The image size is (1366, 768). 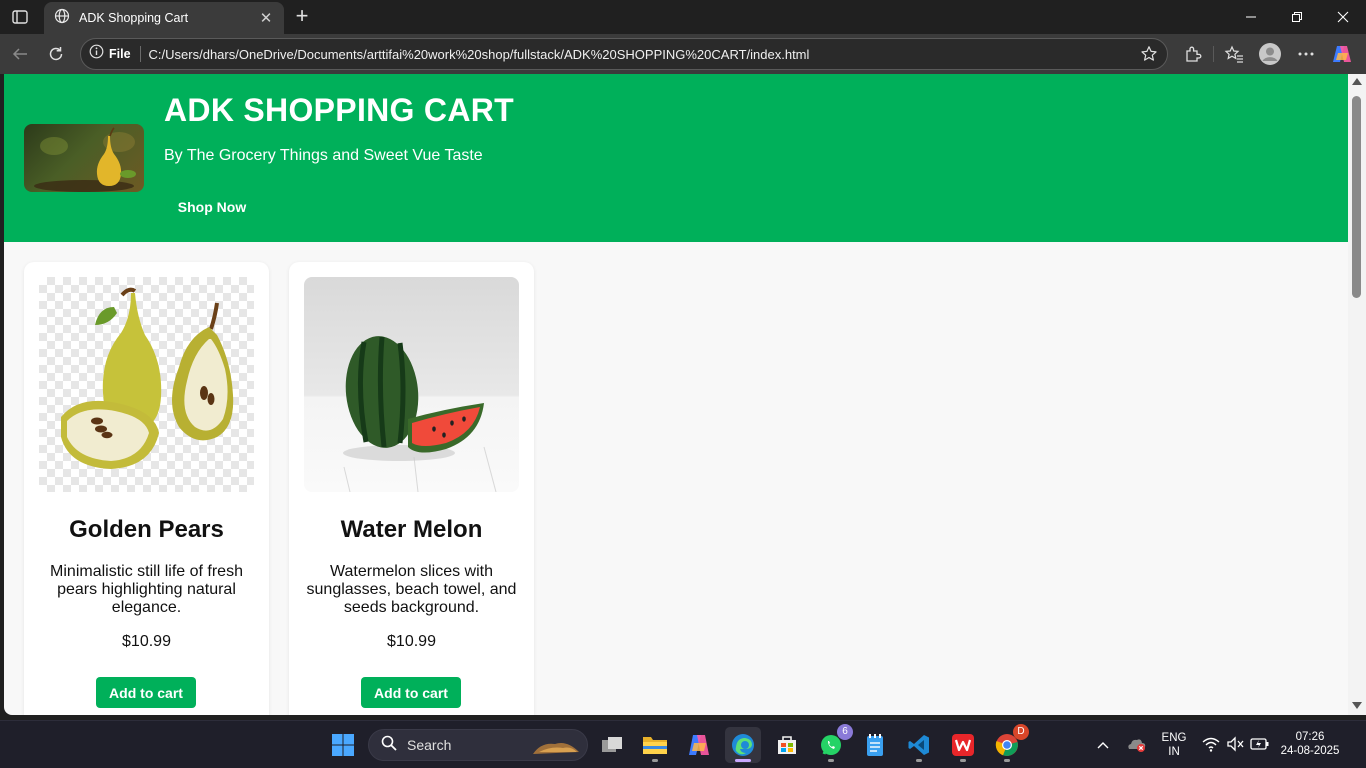 I want to click on chrome-profile-badge: D, so click(x=1021, y=732).